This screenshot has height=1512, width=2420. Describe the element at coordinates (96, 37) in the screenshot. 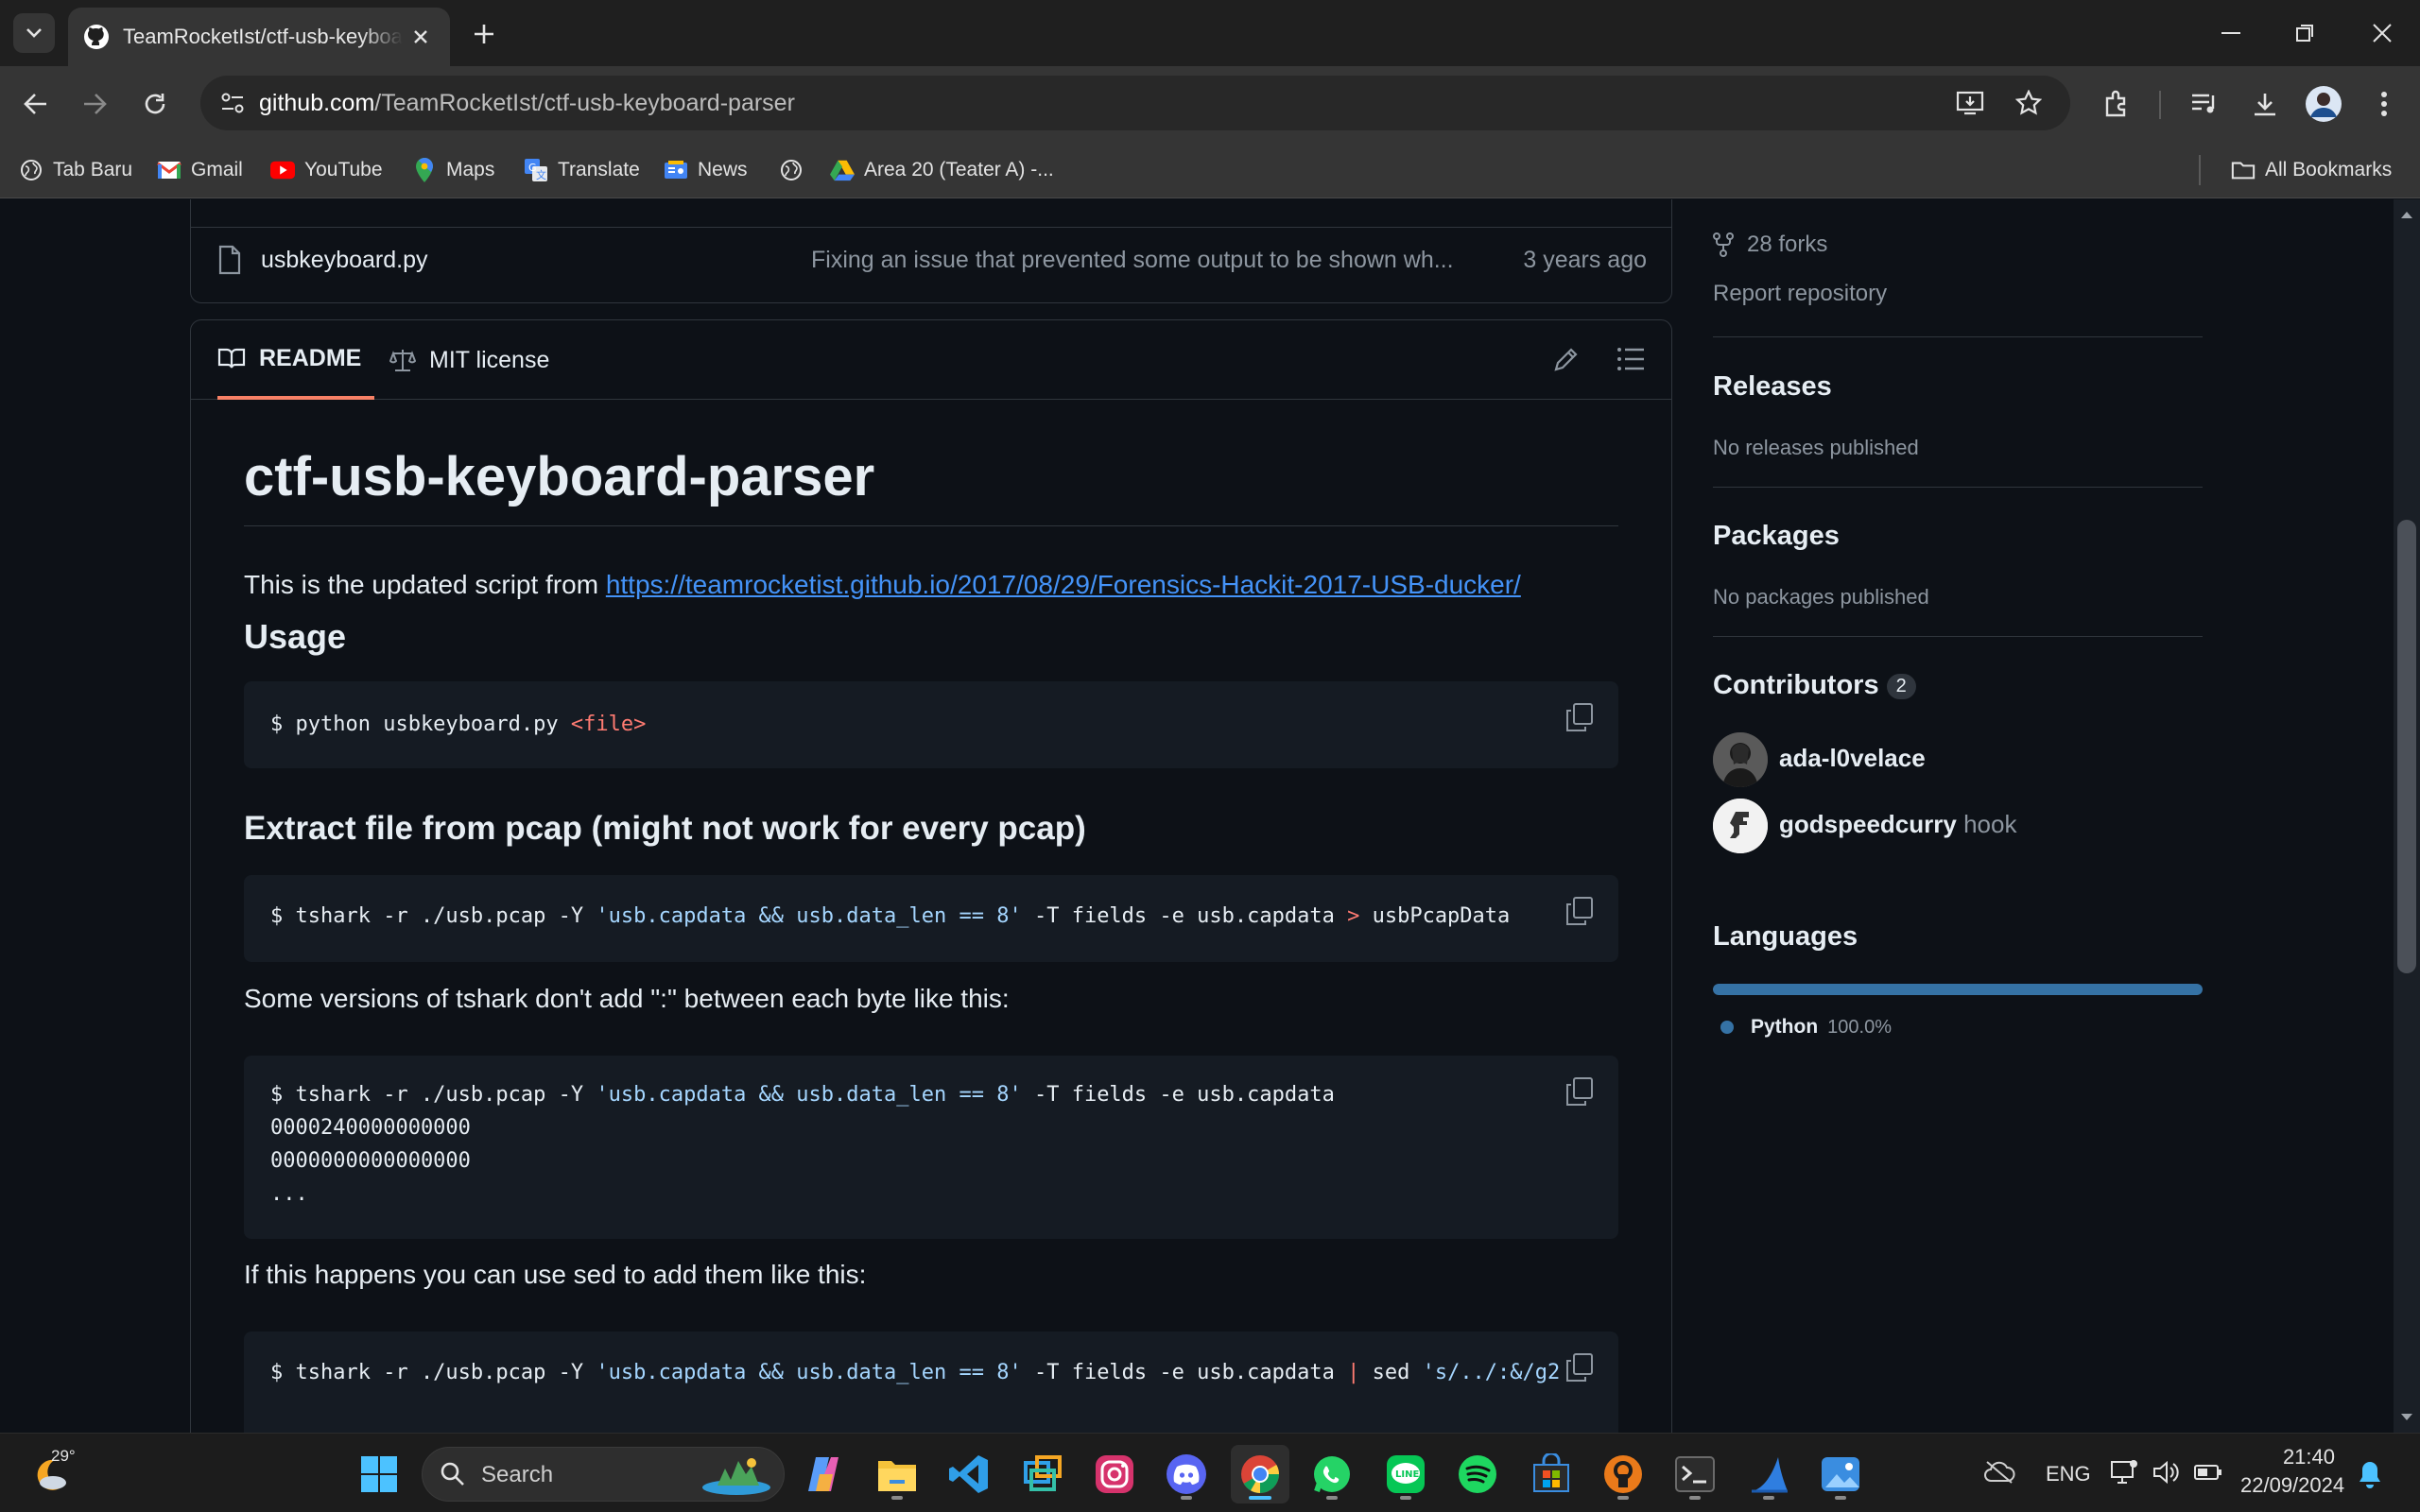

I see `github-icon` at that location.